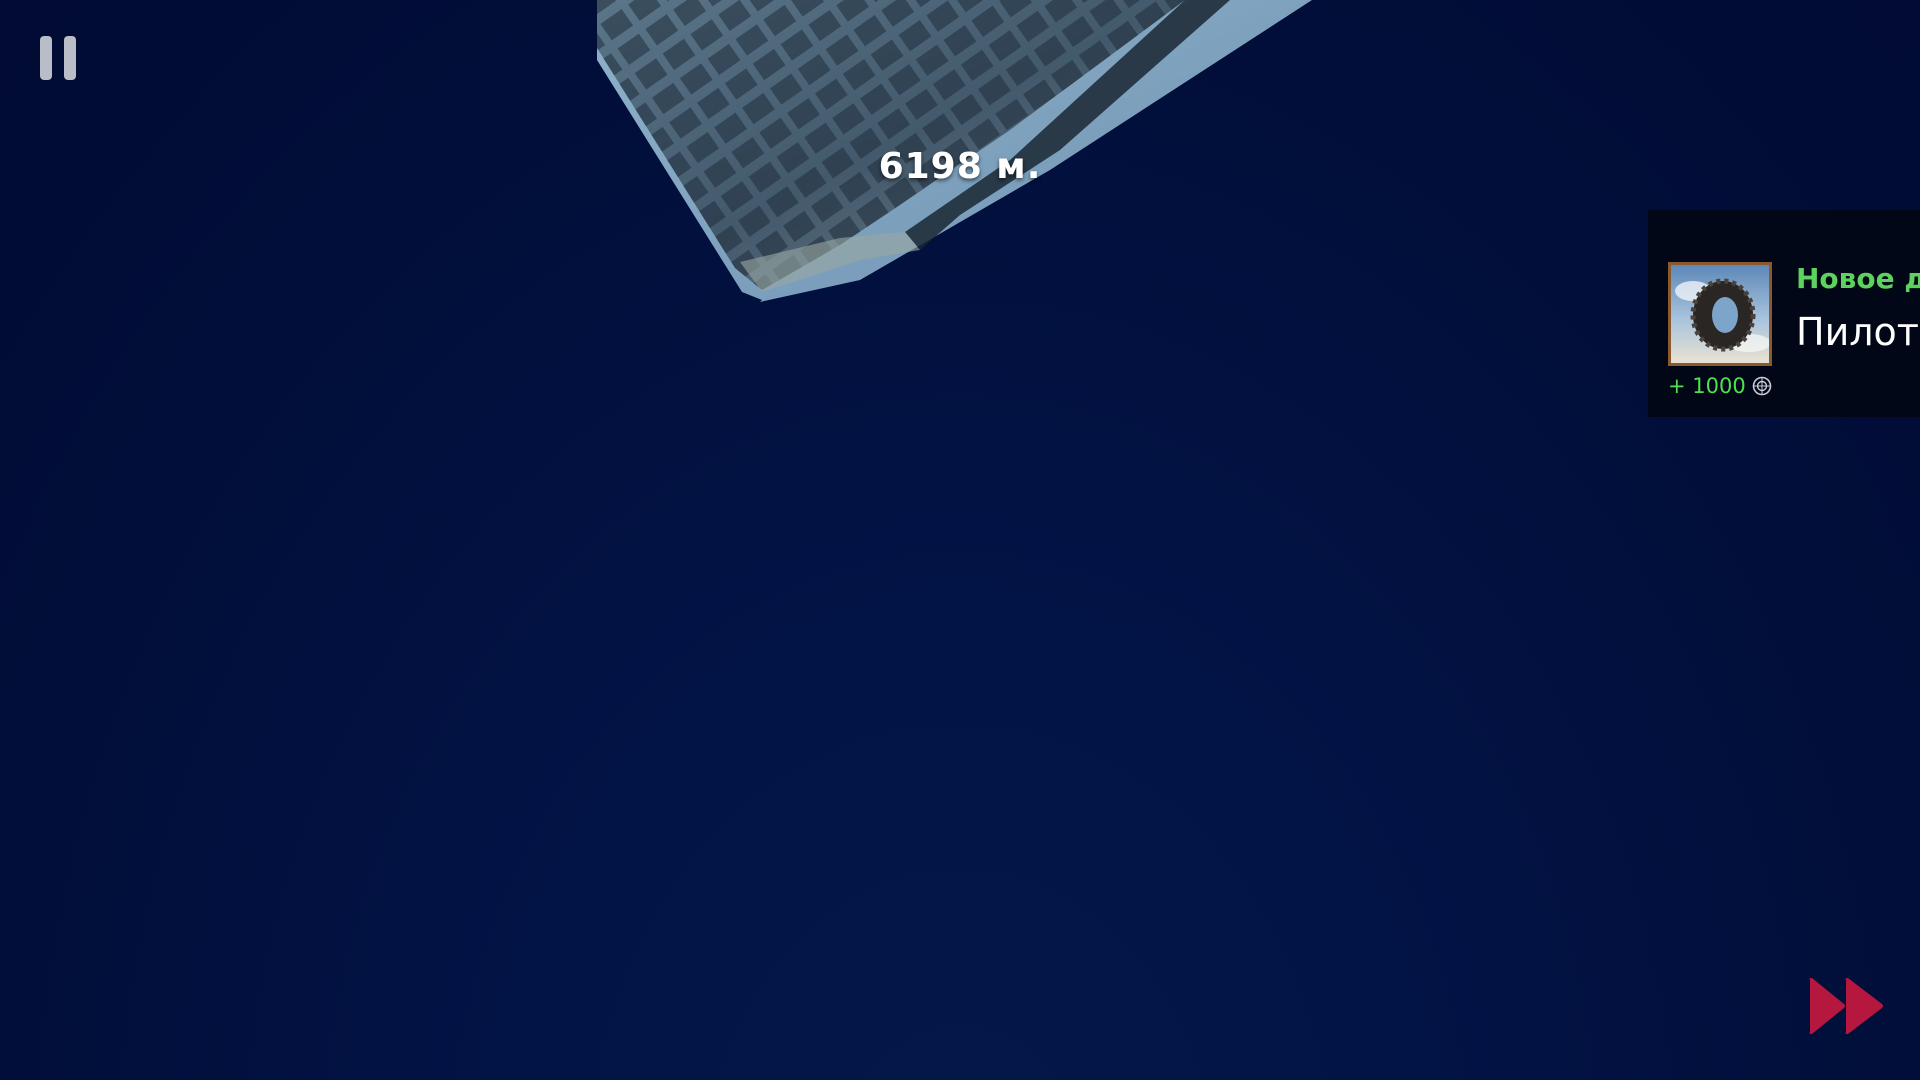  Describe the element at coordinates (1707, 386) in the screenshot. I see `reward-amount: + 1000` at that location.